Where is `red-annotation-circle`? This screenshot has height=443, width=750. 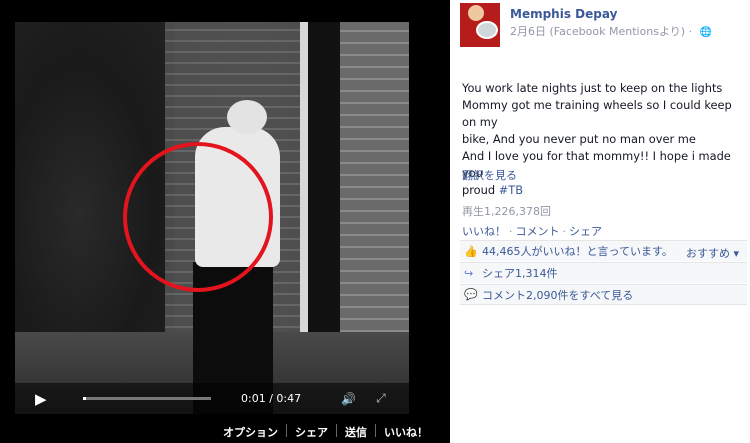
red-annotation-circle is located at coordinates (198, 217).